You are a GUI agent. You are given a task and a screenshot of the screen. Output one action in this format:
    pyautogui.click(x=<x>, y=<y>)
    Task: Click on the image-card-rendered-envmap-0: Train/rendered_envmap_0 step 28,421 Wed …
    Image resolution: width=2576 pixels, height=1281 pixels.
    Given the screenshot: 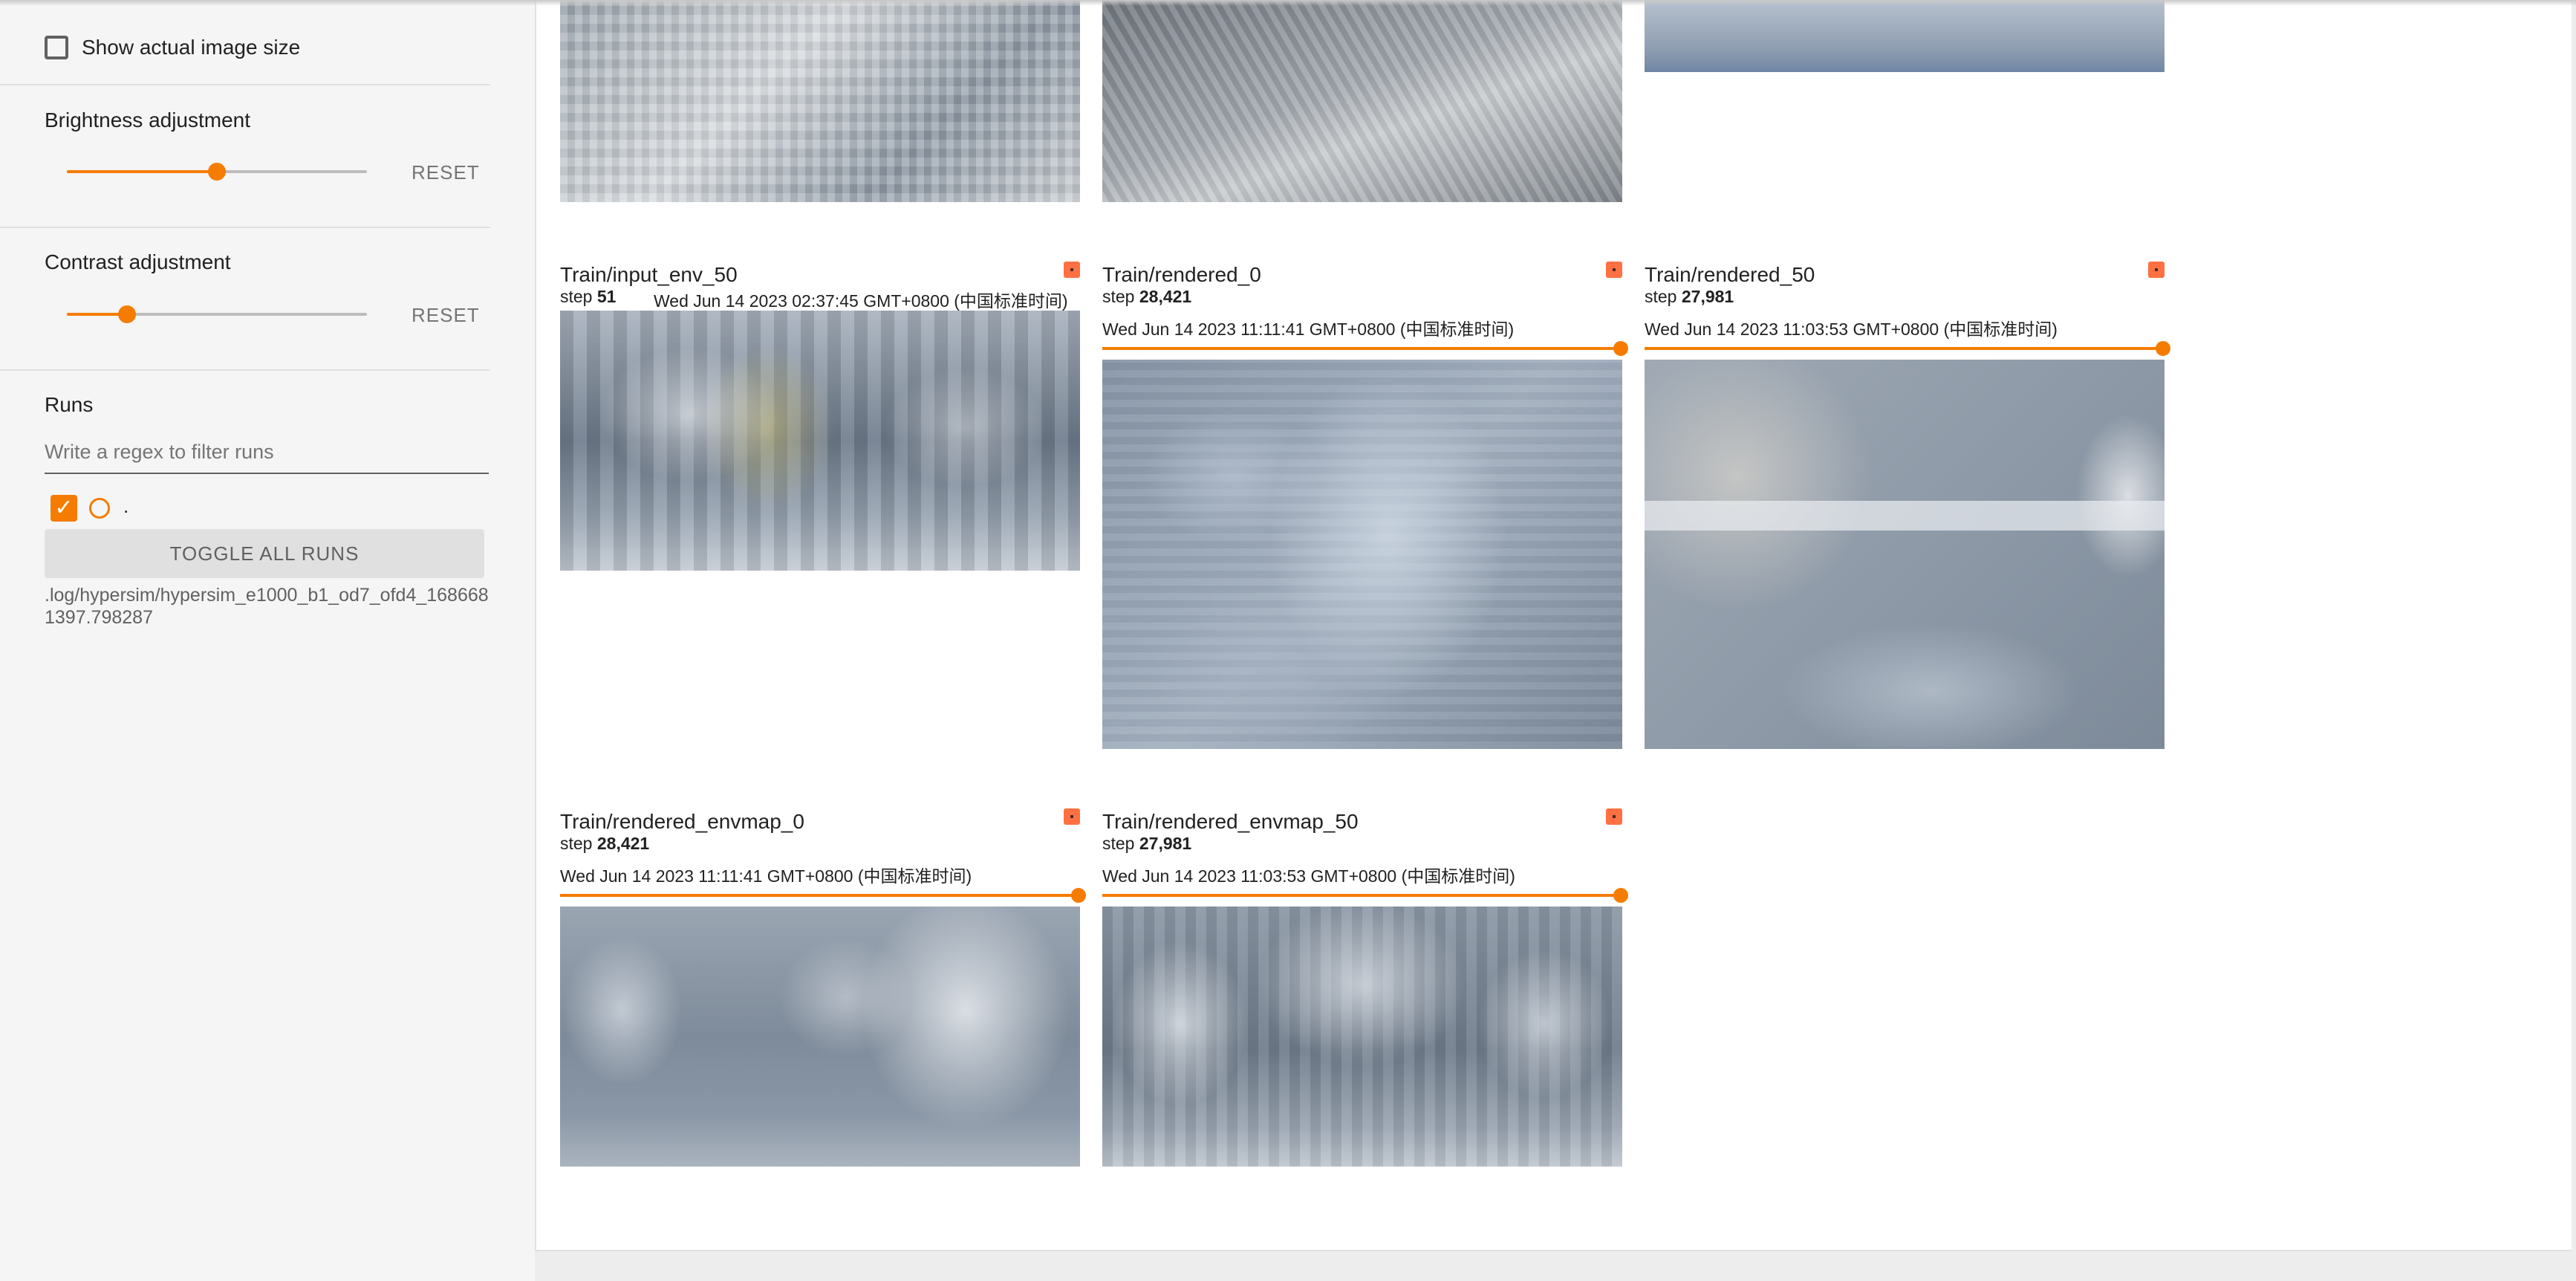 What is the action you would take?
    pyautogui.click(x=823, y=989)
    